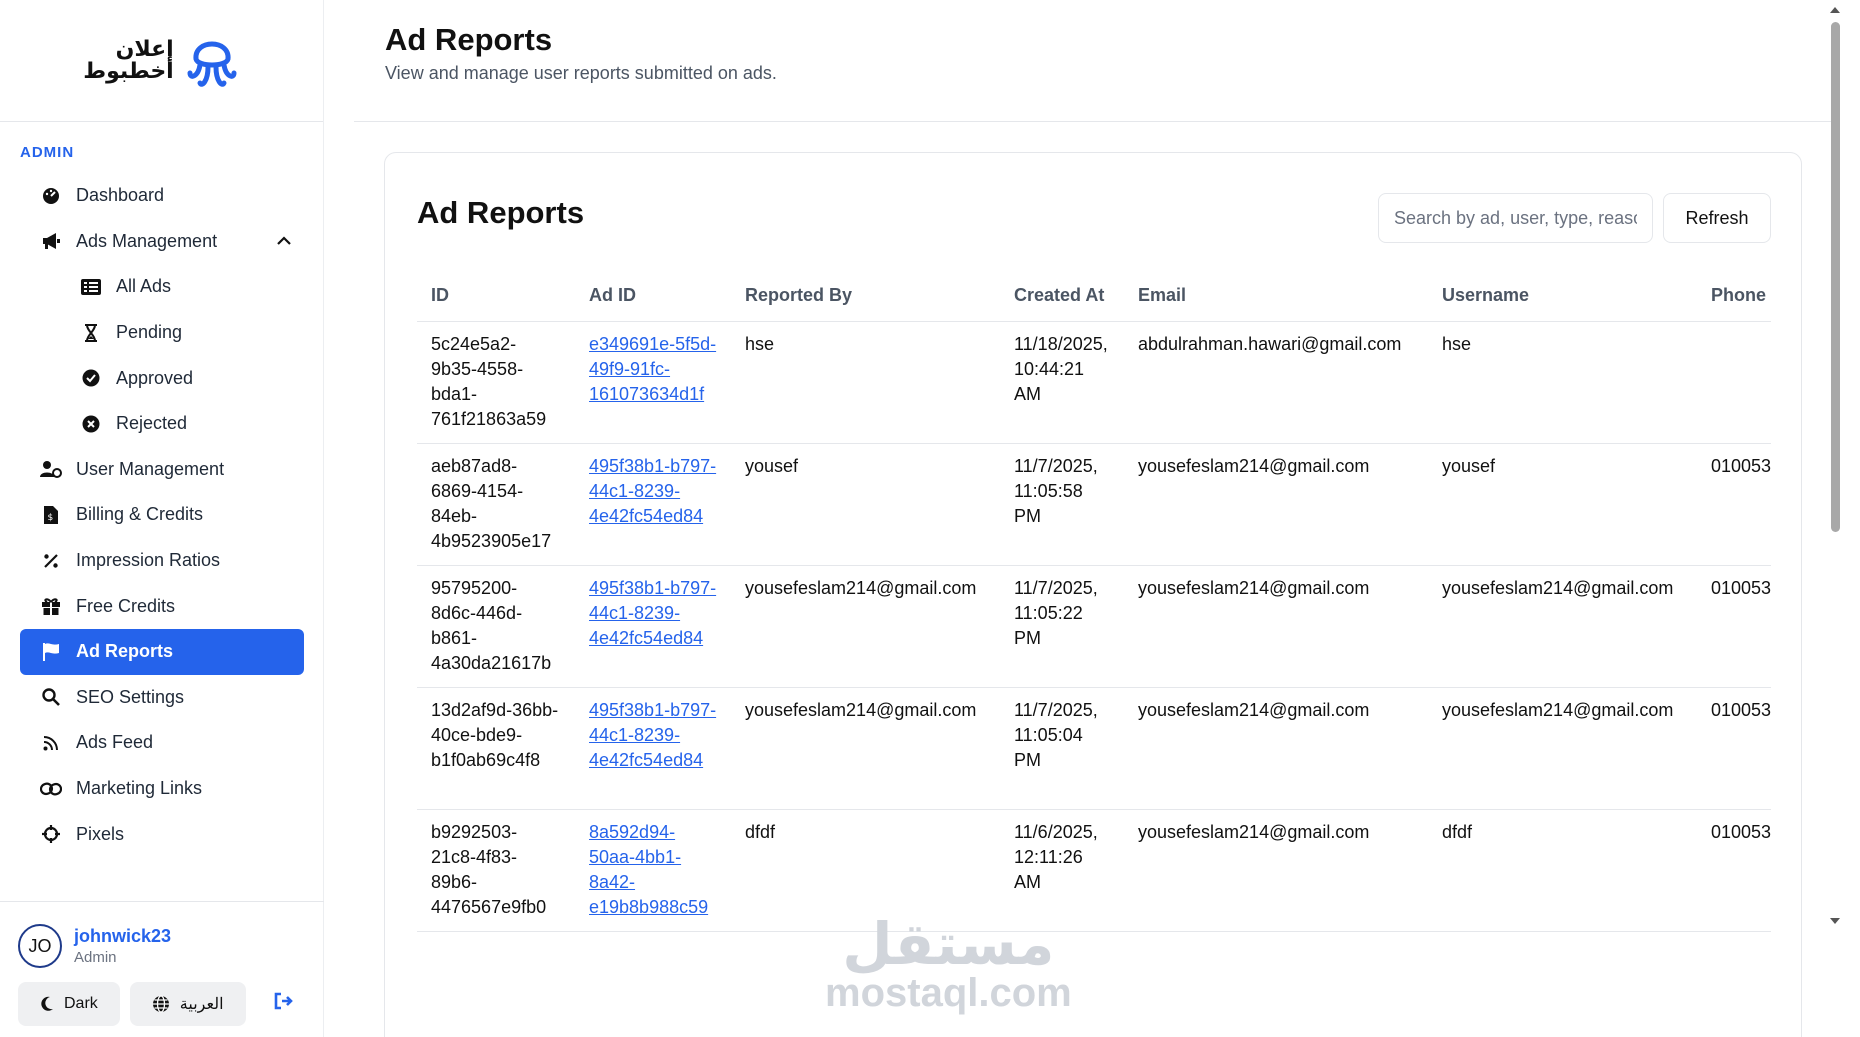 The height and width of the screenshot is (1037, 1860). I want to click on sidebar-item-billing-credits: $ Billing & Credits, so click(162, 515).